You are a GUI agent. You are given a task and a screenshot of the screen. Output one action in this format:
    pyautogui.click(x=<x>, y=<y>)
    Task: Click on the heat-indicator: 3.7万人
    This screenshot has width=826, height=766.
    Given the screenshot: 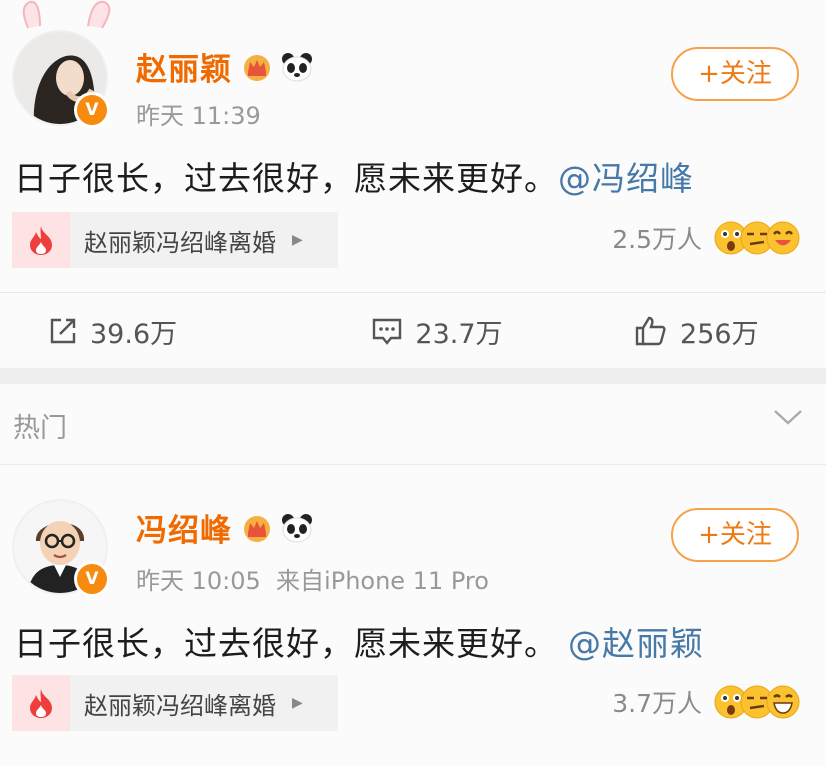 What is the action you would take?
    pyautogui.click(x=706, y=702)
    